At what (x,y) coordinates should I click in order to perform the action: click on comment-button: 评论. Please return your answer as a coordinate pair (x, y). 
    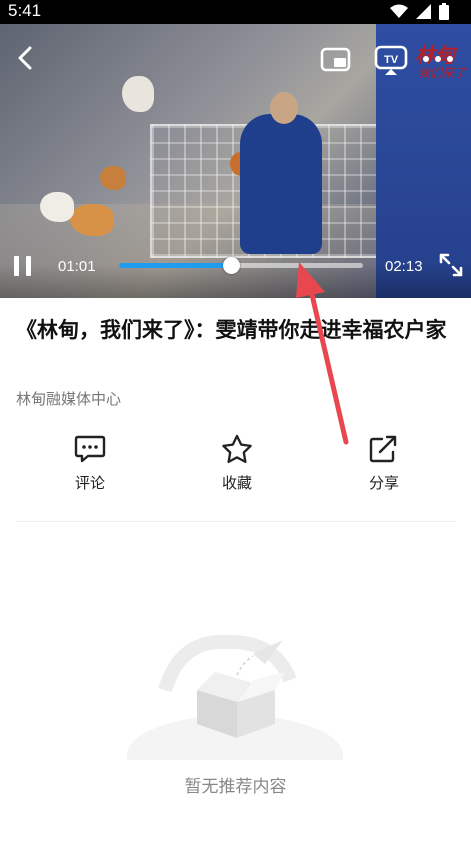
    Looking at the image, I should click on (90, 463).